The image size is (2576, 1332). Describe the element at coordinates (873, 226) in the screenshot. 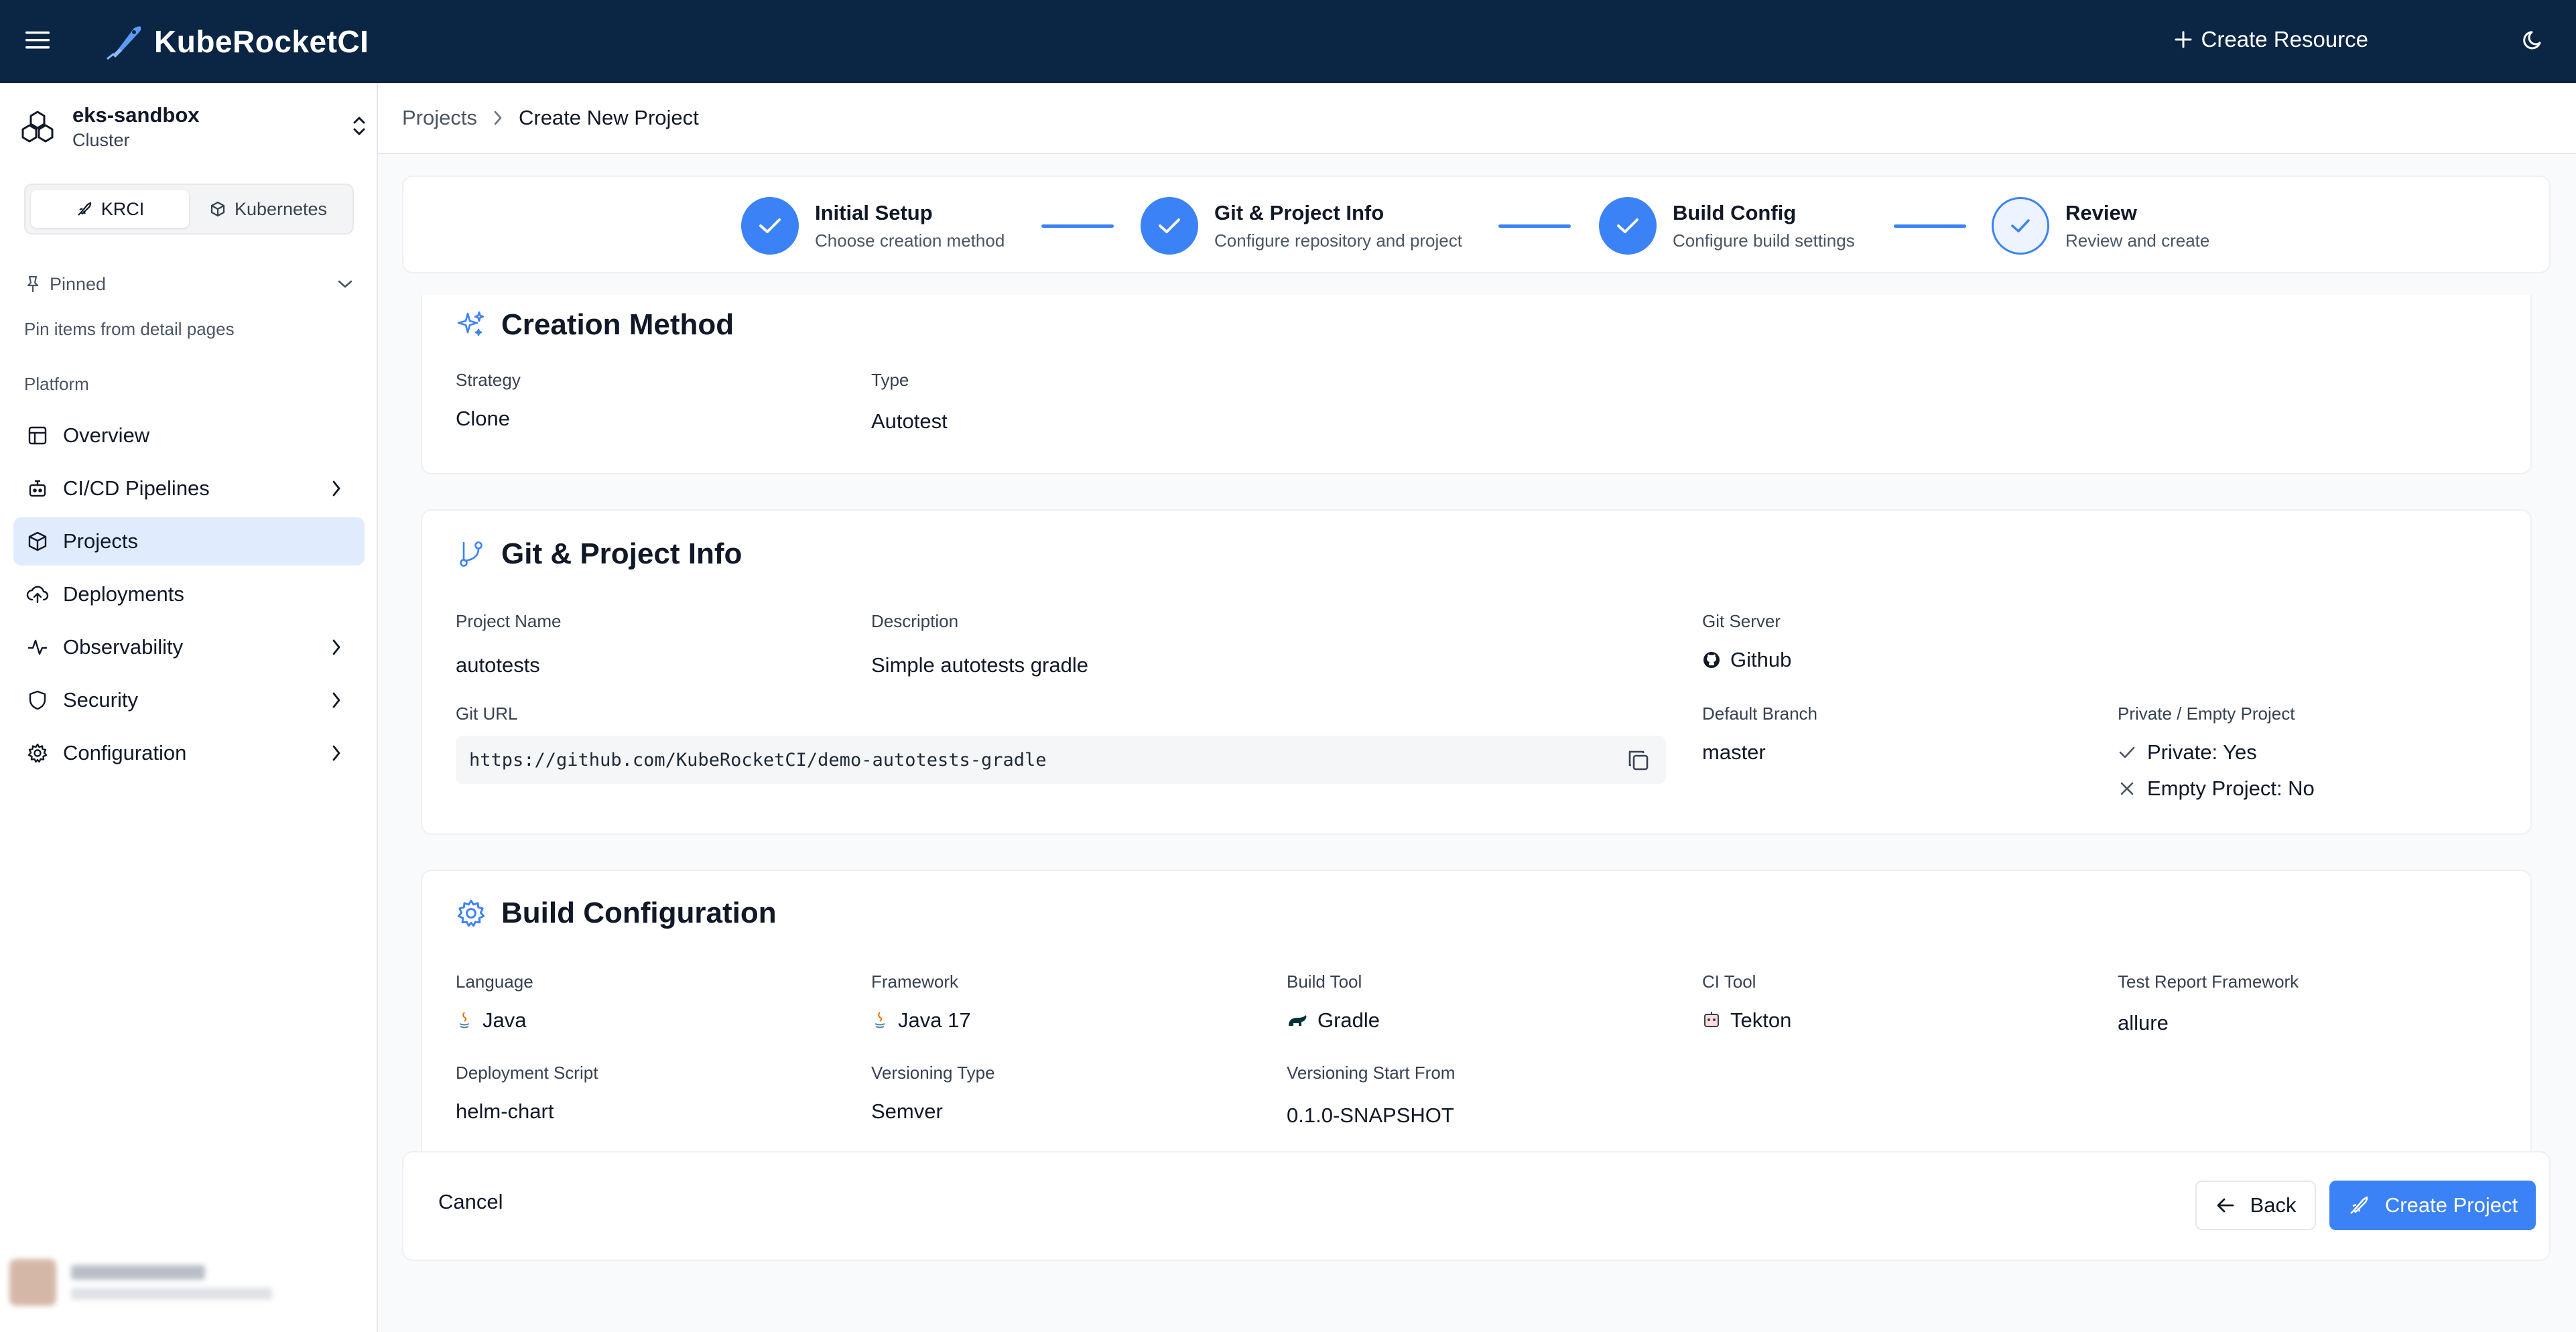

I see `step-initial-setup: Initial Setup Choose creation method` at that location.